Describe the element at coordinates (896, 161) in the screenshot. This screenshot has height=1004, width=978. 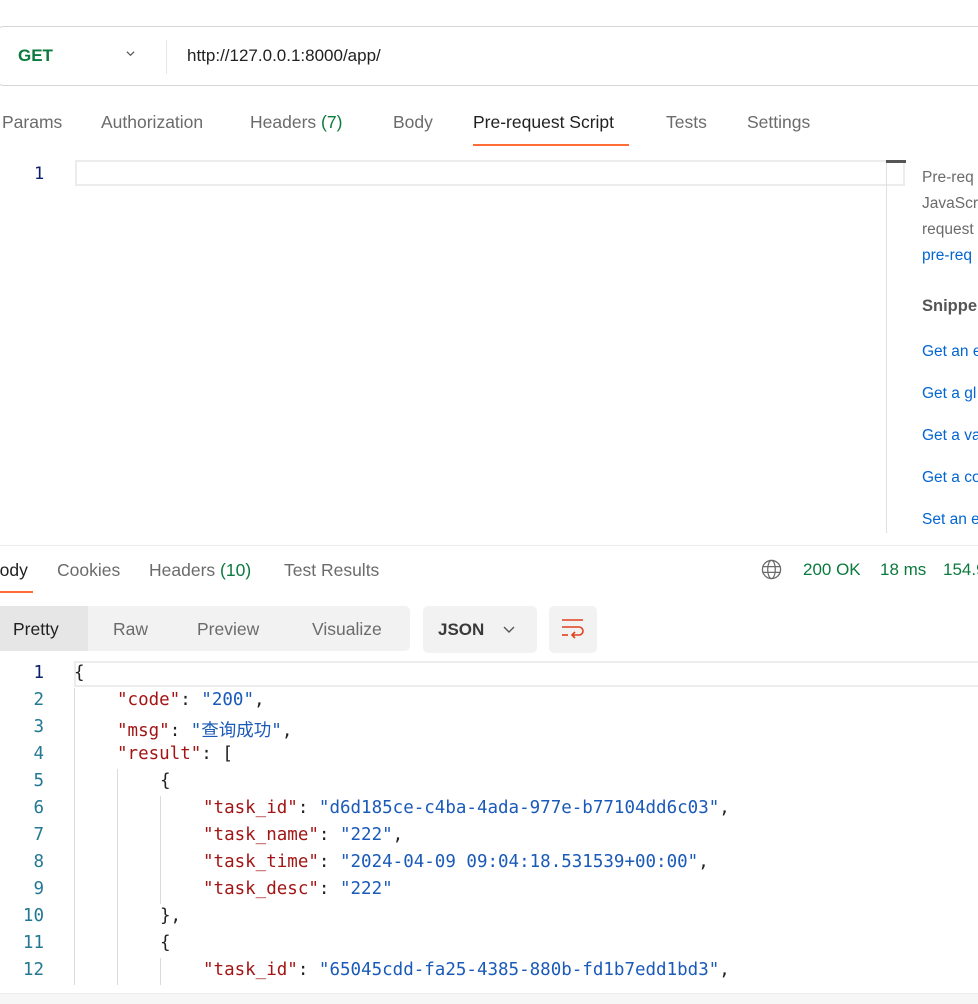
I see `scrollbar-thumb` at that location.